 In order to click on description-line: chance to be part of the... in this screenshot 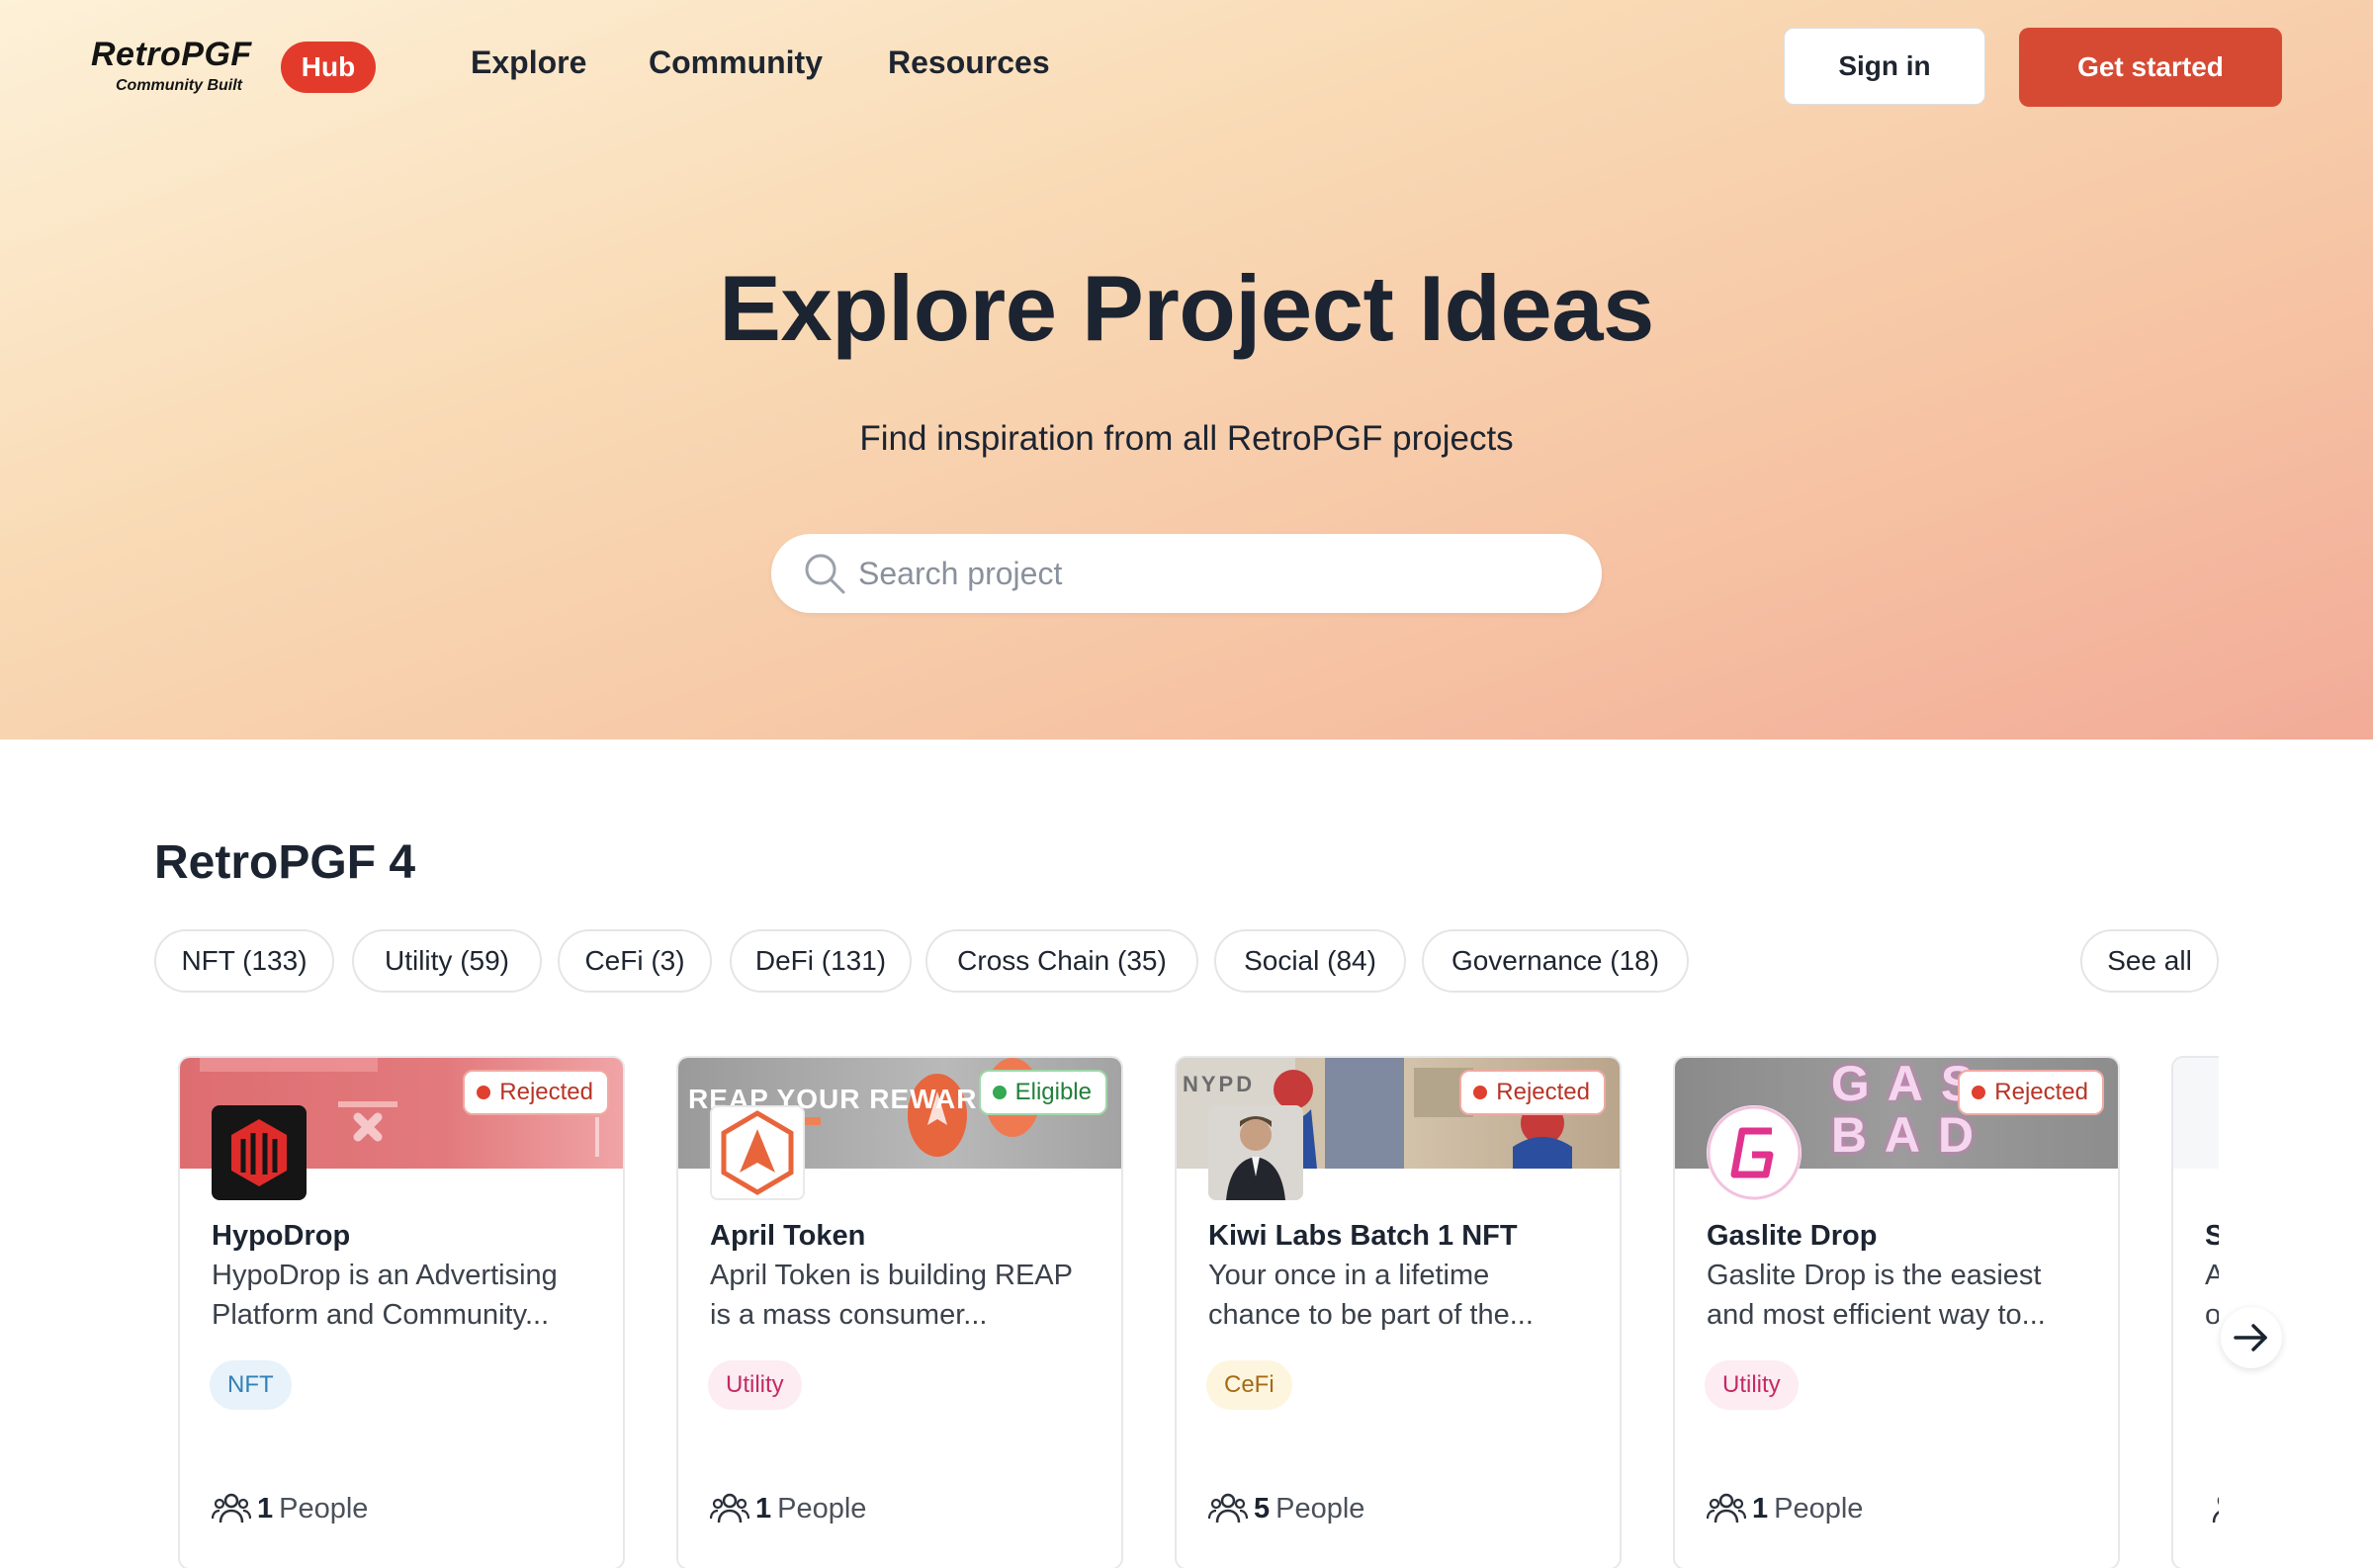, I will do `click(1371, 1315)`.